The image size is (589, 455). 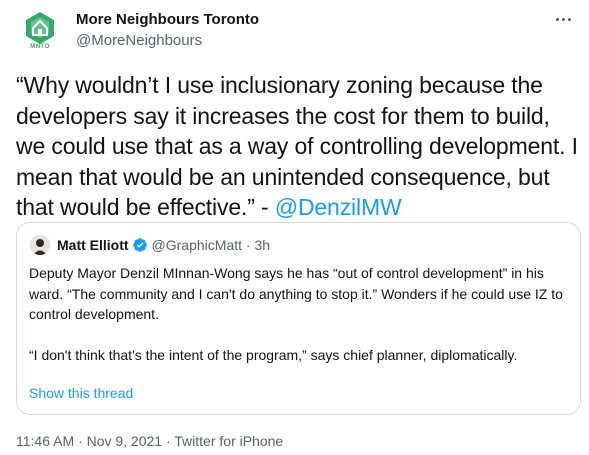 What do you see at coordinates (81, 393) in the screenshot?
I see `show-thread-link: Show this thread` at bounding box center [81, 393].